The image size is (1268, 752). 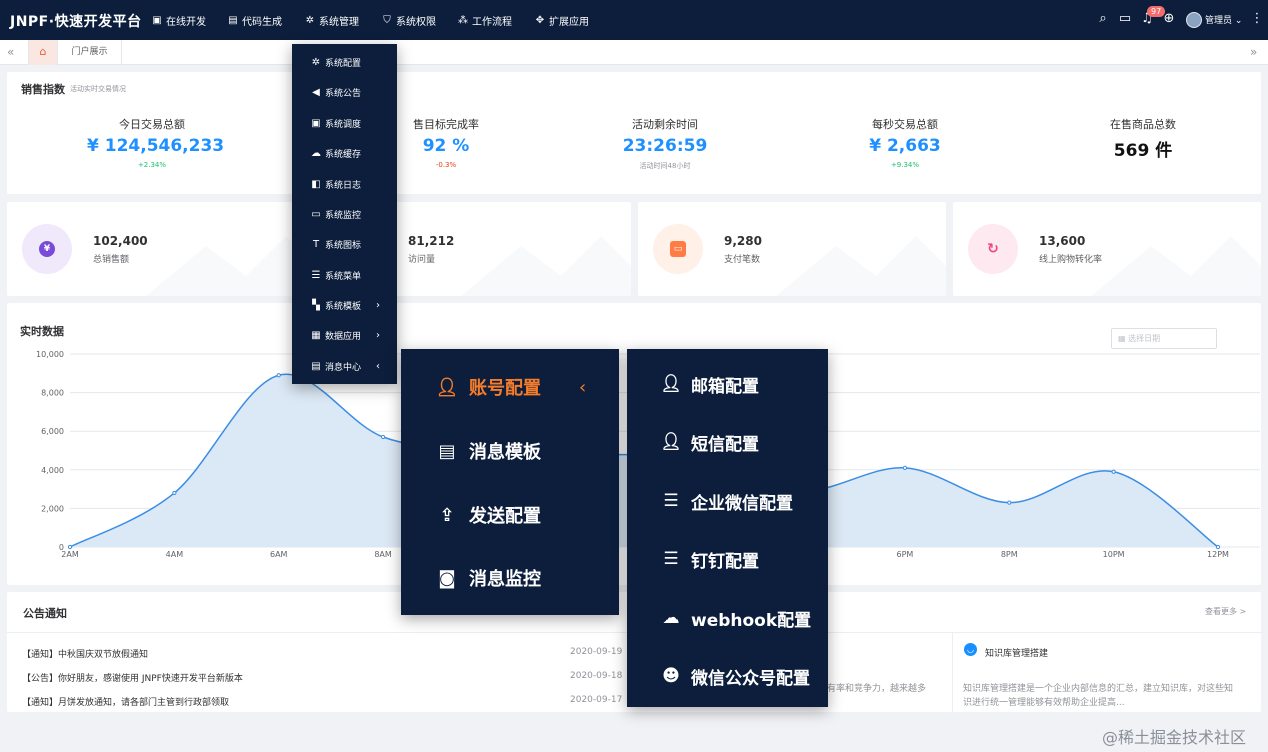 I want to click on y-tick-label: 4,000, so click(x=52, y=470).